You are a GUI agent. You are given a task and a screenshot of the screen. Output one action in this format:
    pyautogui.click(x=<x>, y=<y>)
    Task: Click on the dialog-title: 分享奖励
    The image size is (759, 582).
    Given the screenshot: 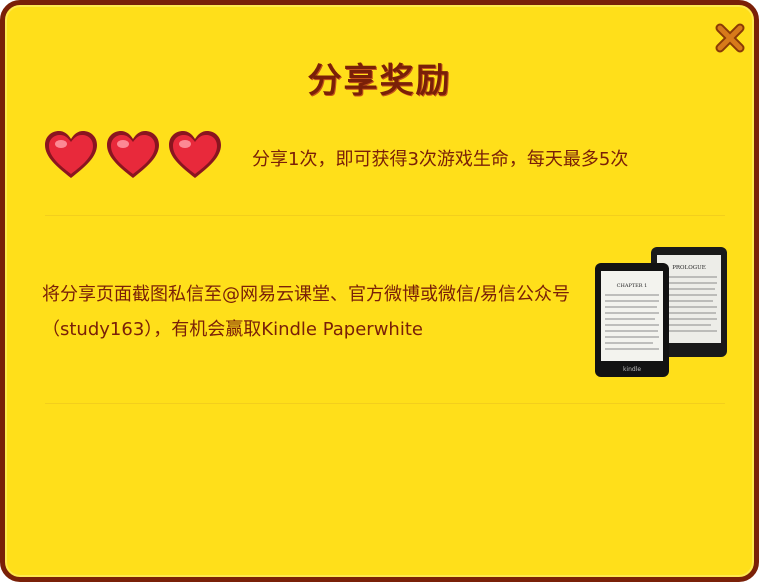 What is the action you would take?
    pyautogui.click(x=379, y=81)
    